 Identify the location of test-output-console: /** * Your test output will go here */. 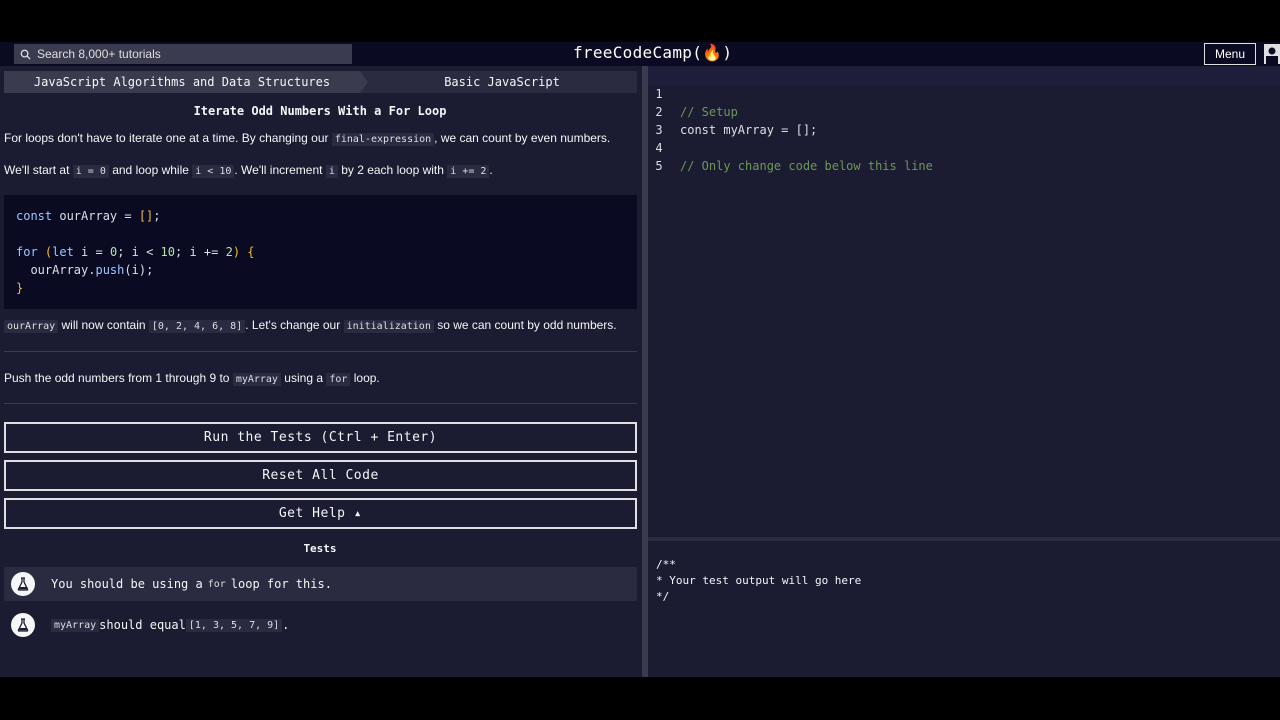
(964, 609).